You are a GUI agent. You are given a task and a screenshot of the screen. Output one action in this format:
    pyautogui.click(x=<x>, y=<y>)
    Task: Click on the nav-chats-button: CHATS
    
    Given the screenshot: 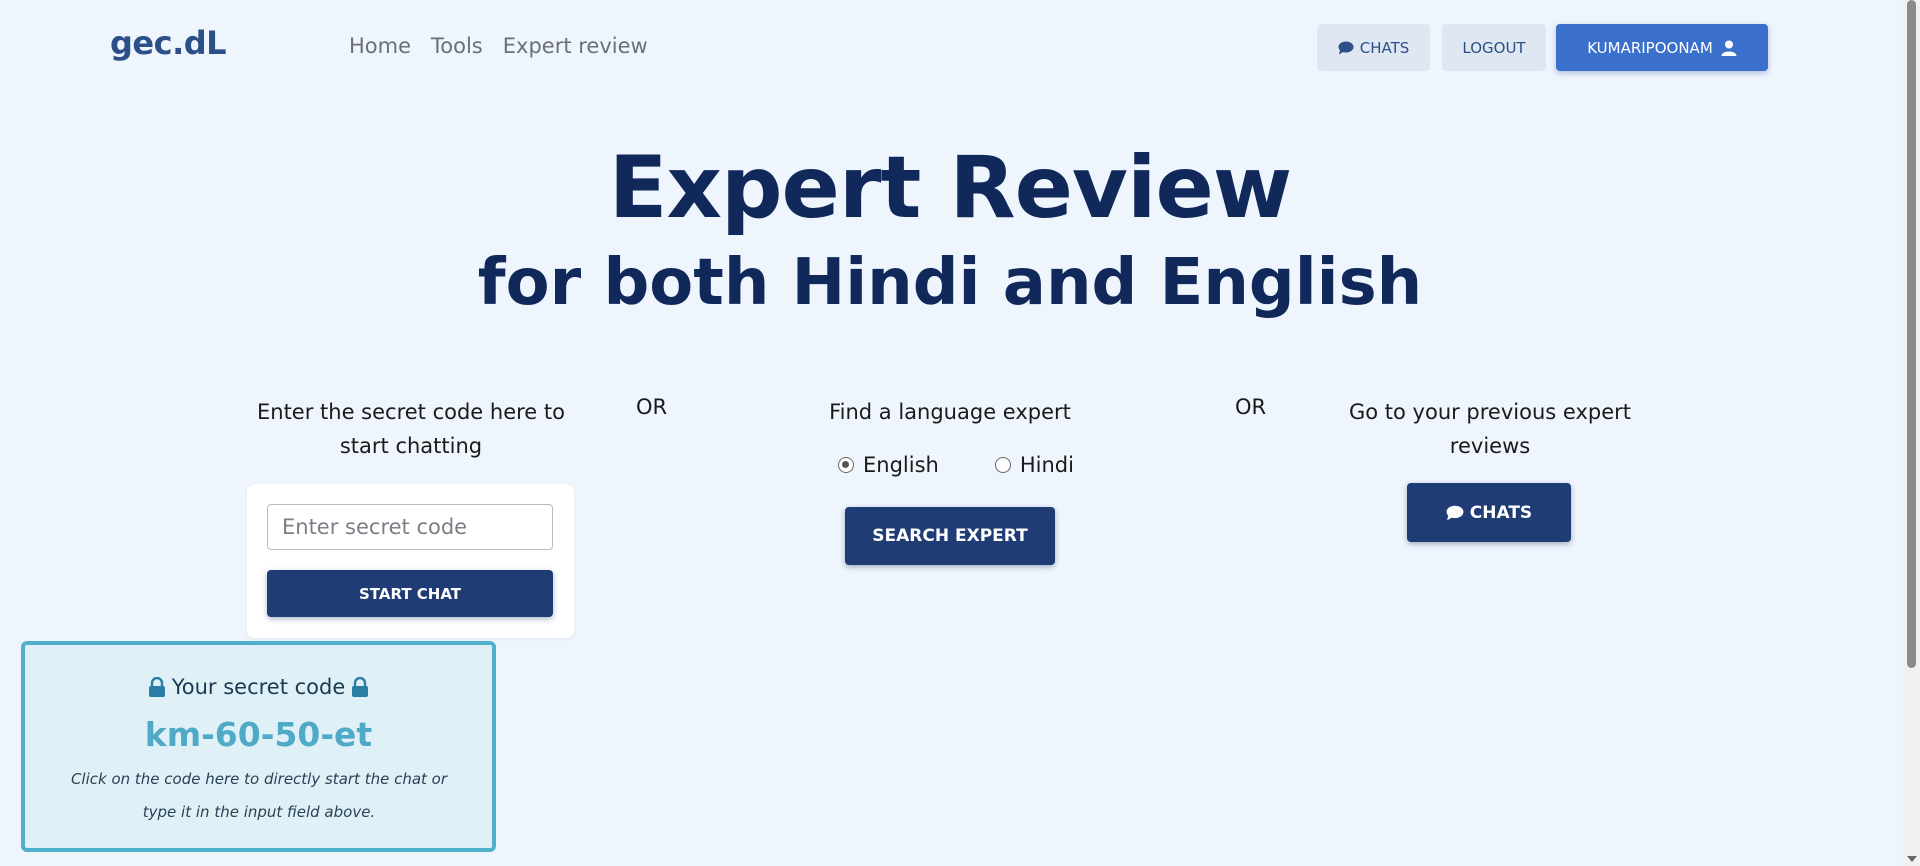 What is the action you would take?
    pyautogui.click(x=1373, y=47)
    